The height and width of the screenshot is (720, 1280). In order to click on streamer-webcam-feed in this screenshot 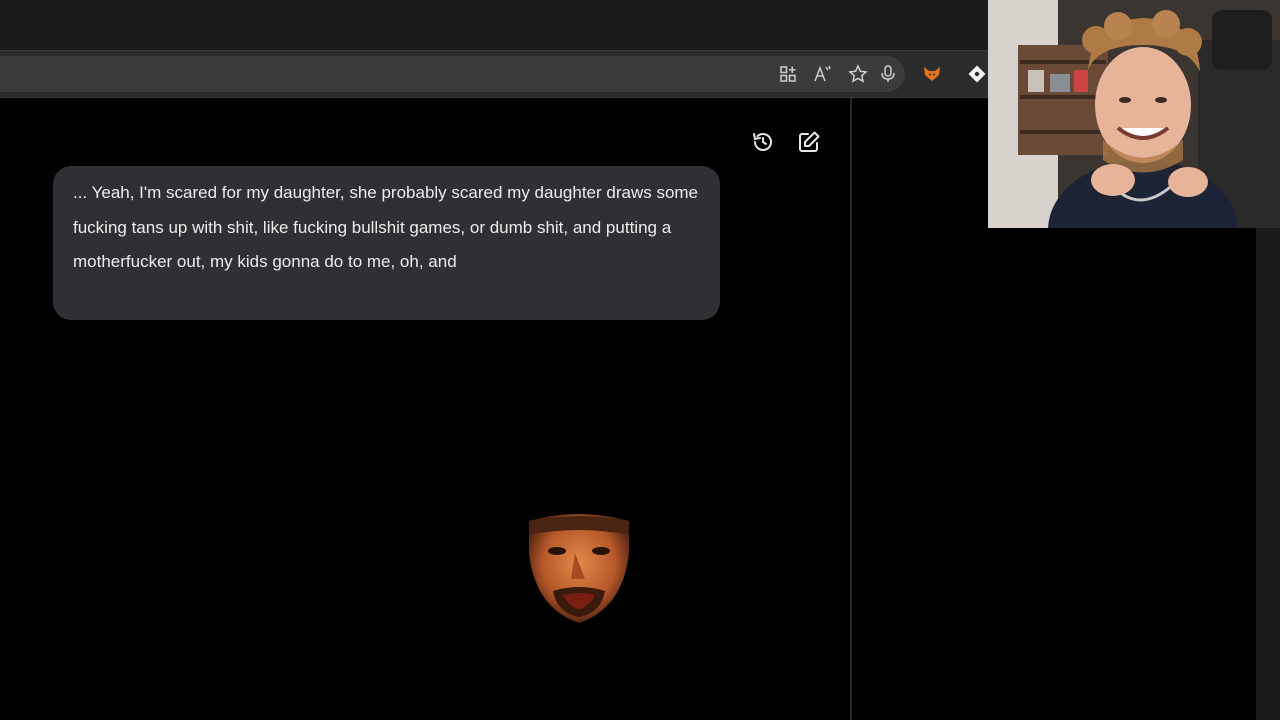, I will do `click(1134, 114)`.